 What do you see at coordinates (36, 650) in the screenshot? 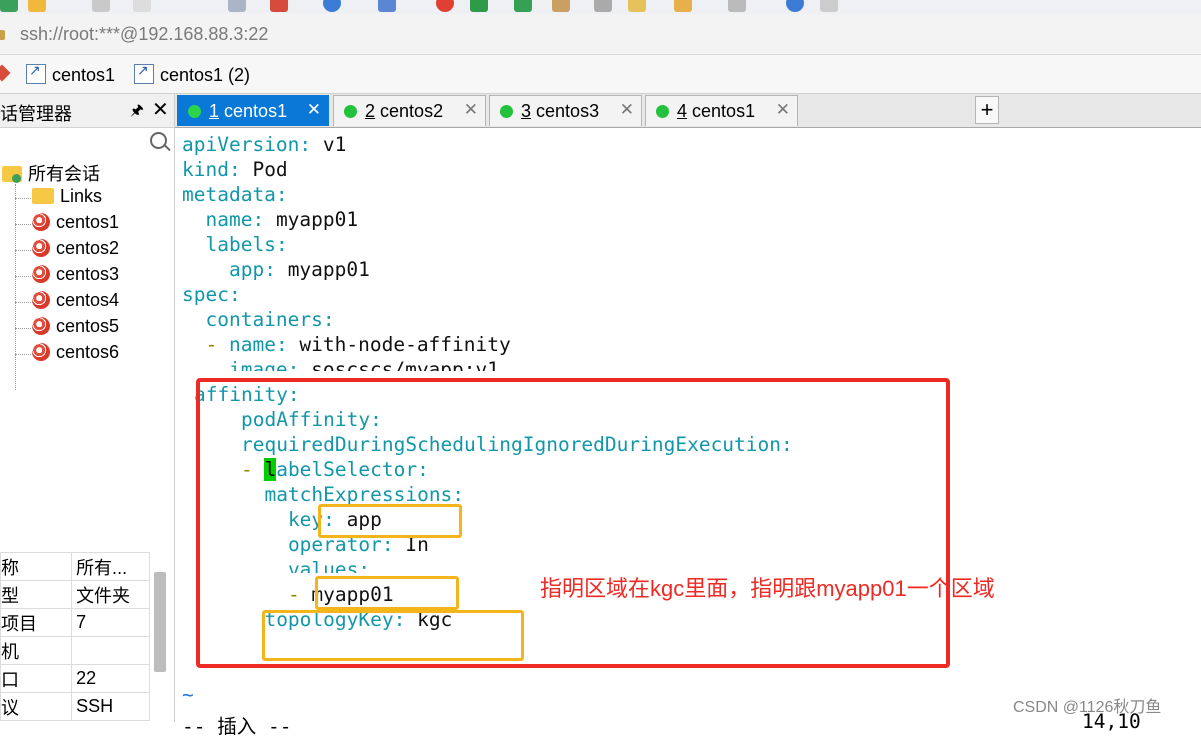
I see `property-key: 机` at bounding box center [36, 650].